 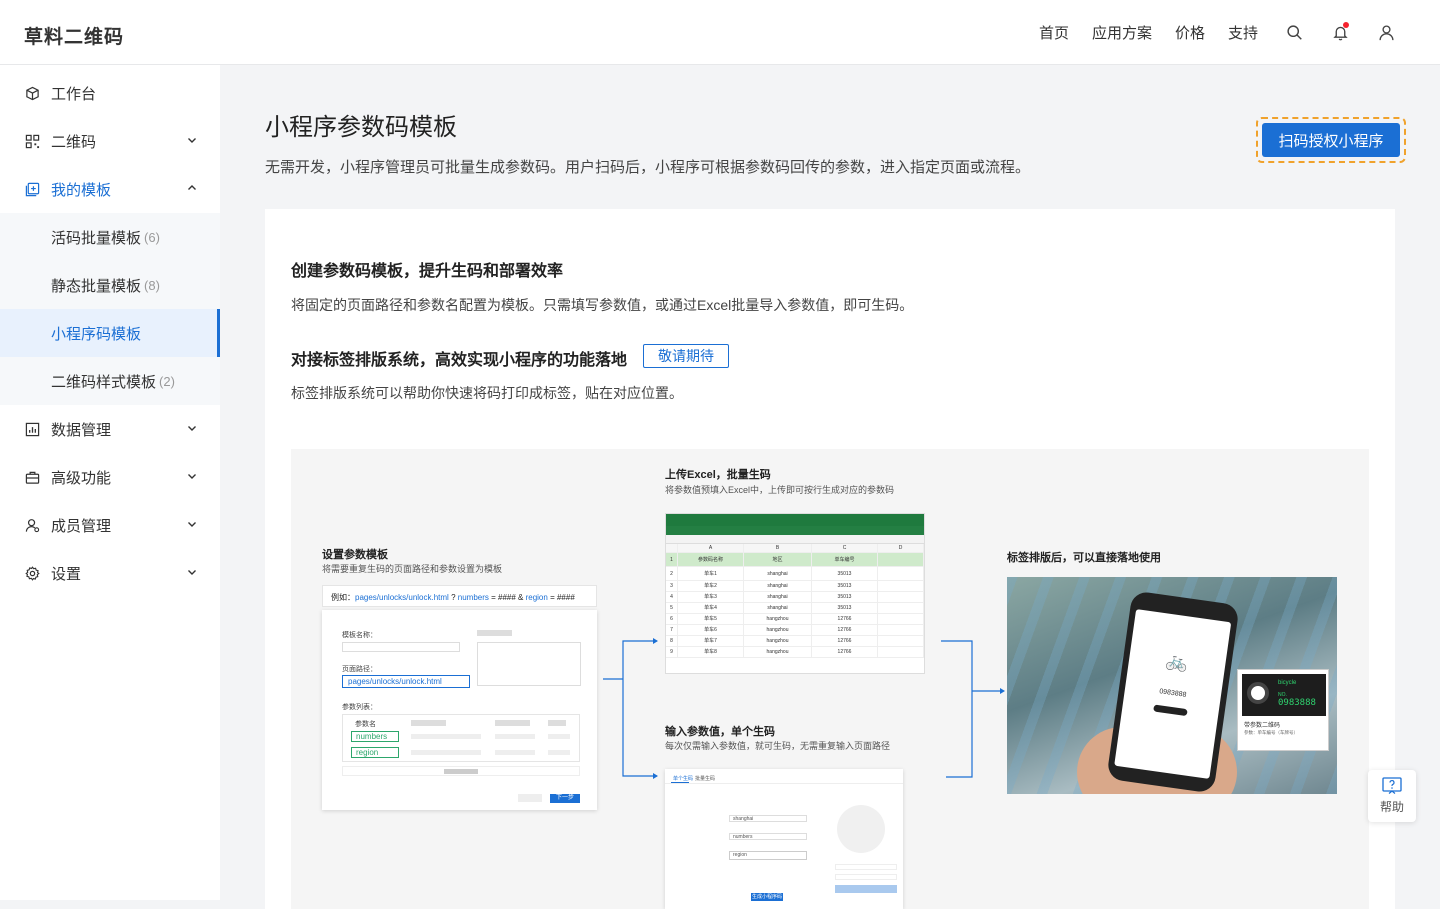 What do you see at coordinates (32, 141) in the screenshot?
I see `qrcode-icon` at bounding box center [32, 141].